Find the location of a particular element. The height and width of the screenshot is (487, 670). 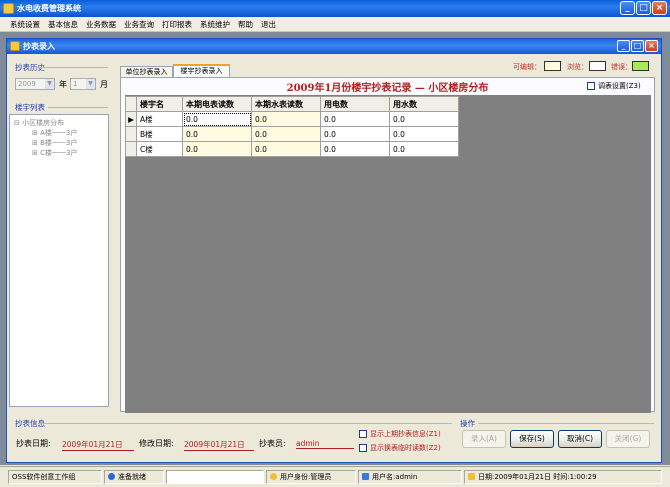

menu-business-data: 业务数据 is located at coordinates (101, 24).